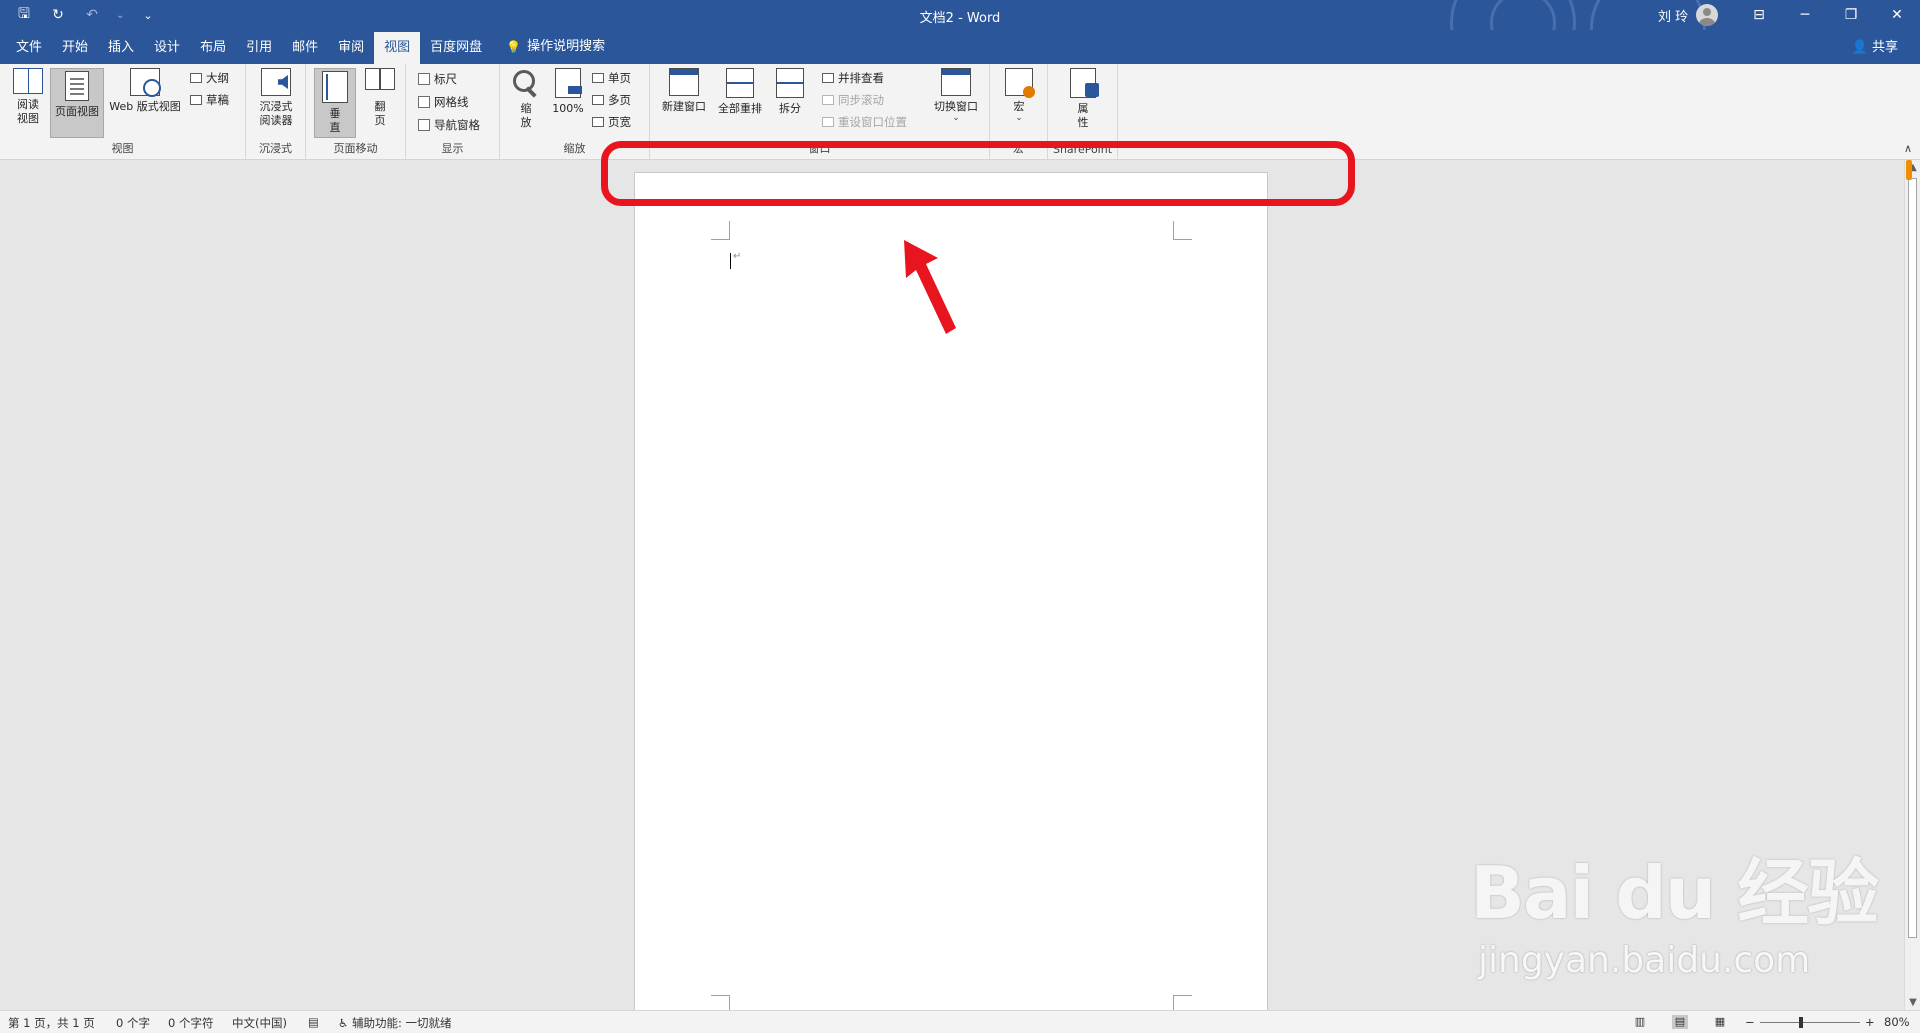  What do you see at coordinates (737, 256) in the screenshot?
I see `paragraph-mark: ↵` at bounding box center [737, 256].